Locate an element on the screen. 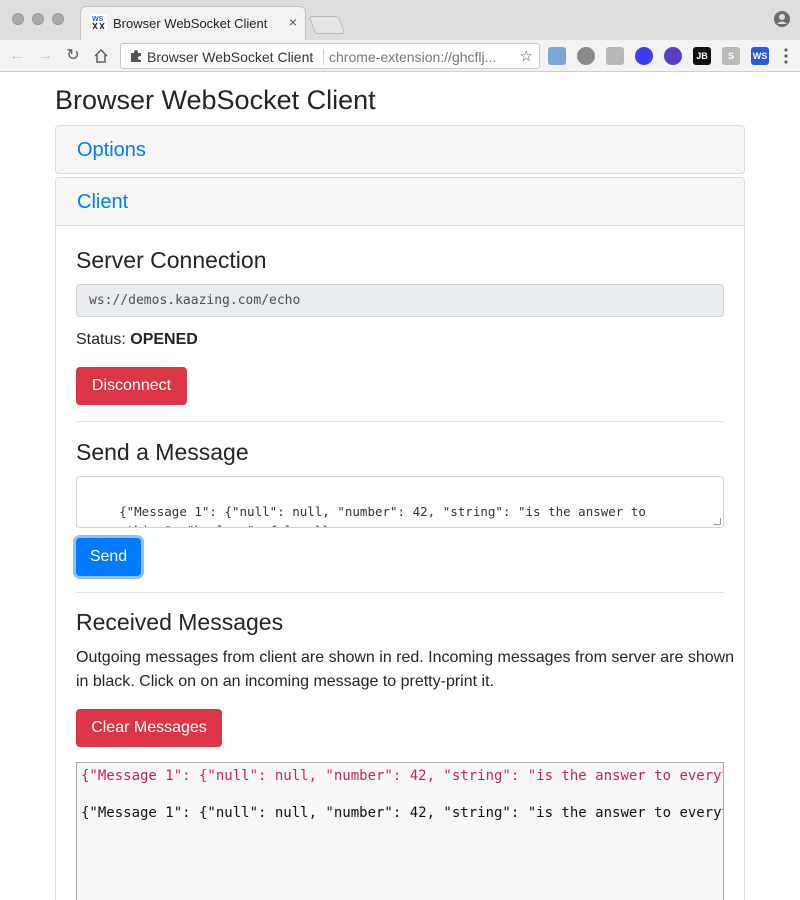 The image size is (800, 900). ext-gear-icon is located at coordinates (586, 56).